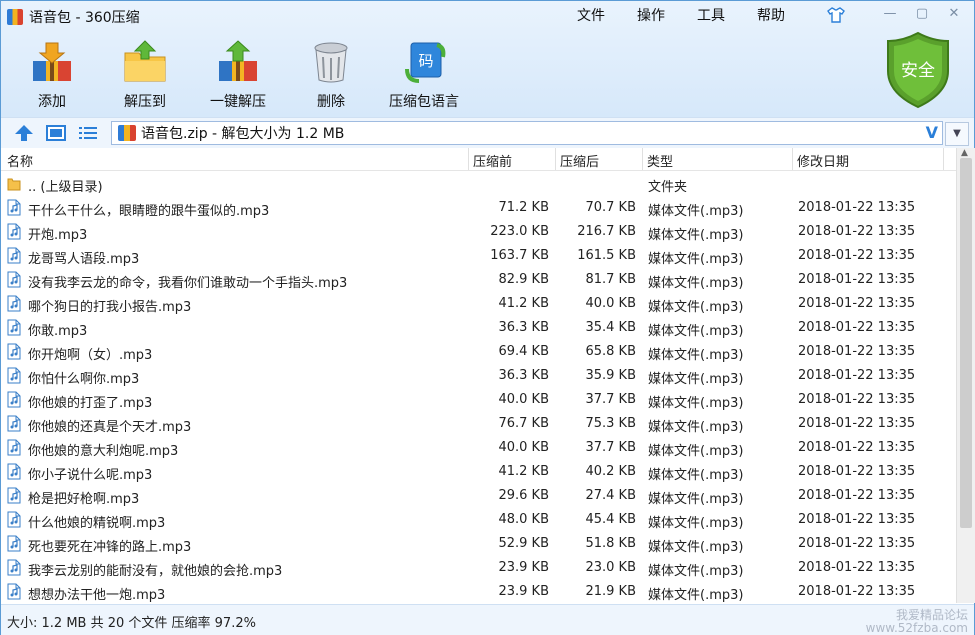 This screenshot has width=975, height=635. I want to click on address-bar: 语音包.zip - 解包大小为 1.2 MB V ▼, so click(487, 133).